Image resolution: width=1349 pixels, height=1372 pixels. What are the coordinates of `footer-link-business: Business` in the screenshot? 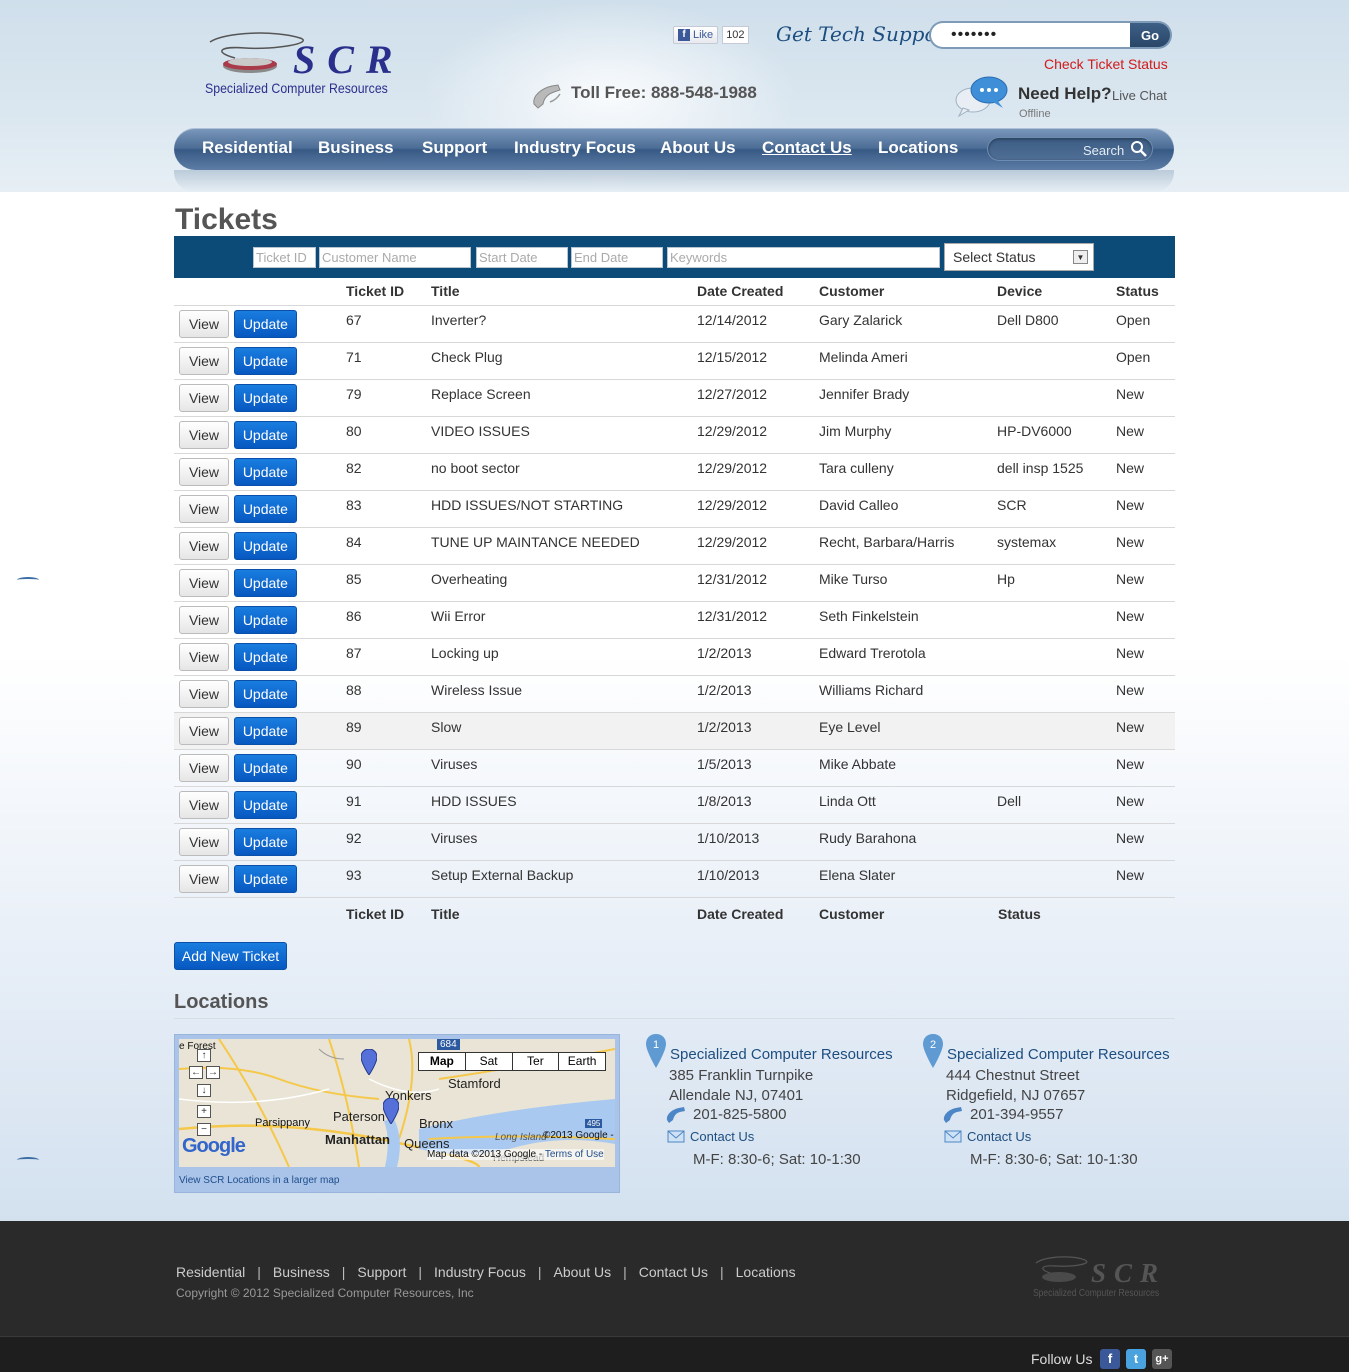 It's located at (301, 1272).